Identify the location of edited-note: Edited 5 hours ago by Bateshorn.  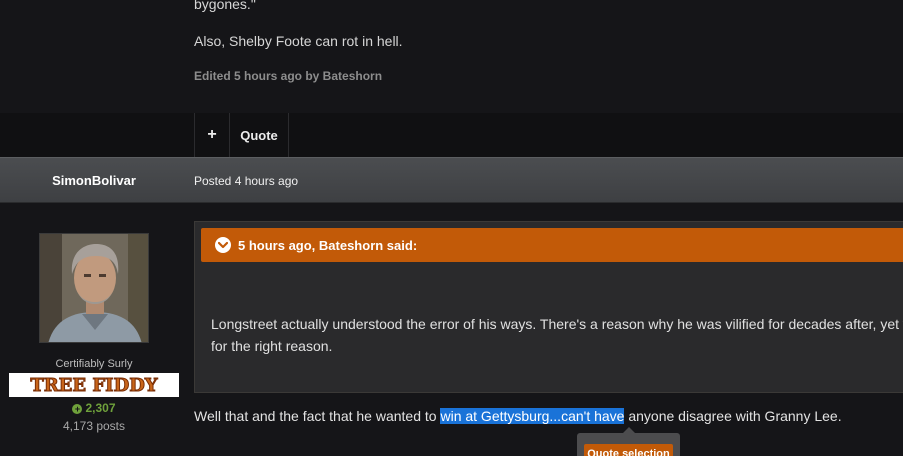
(288, 76).